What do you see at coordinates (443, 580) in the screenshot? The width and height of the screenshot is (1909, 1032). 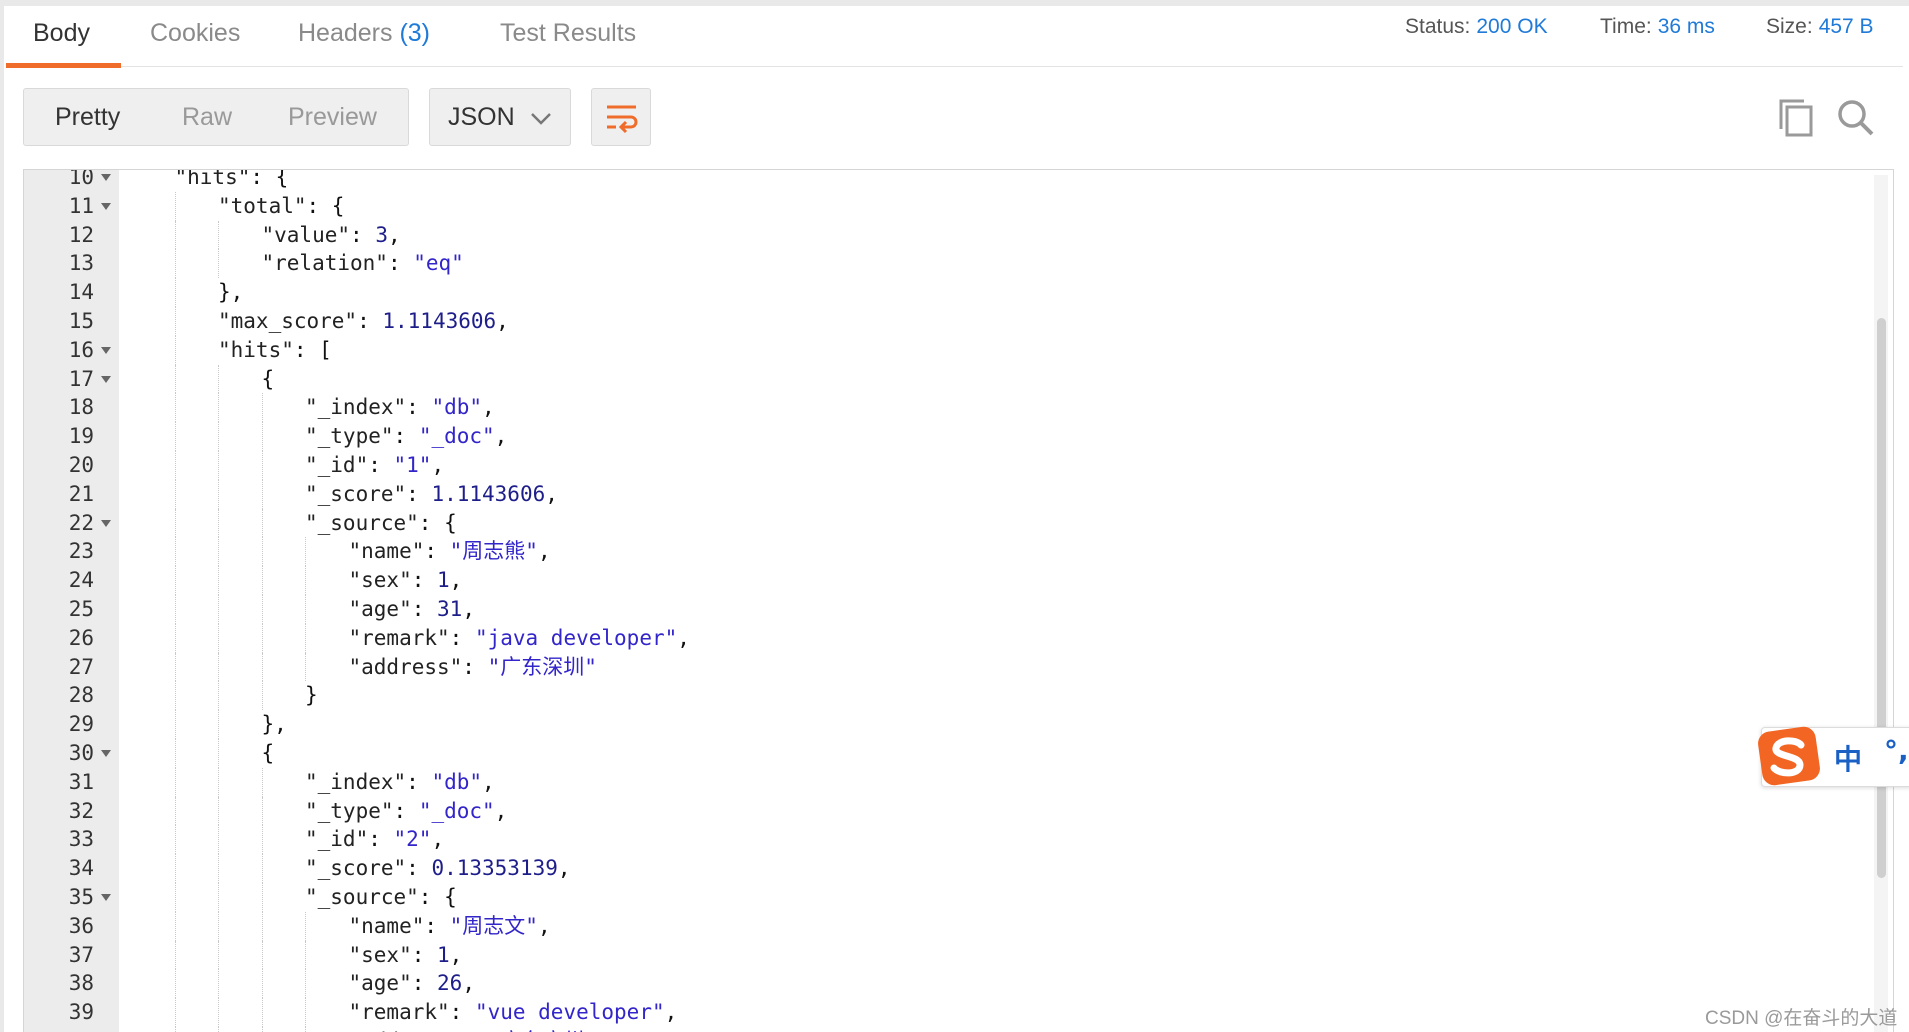 I see `token-num: 1` at bounding box center [443, 580].